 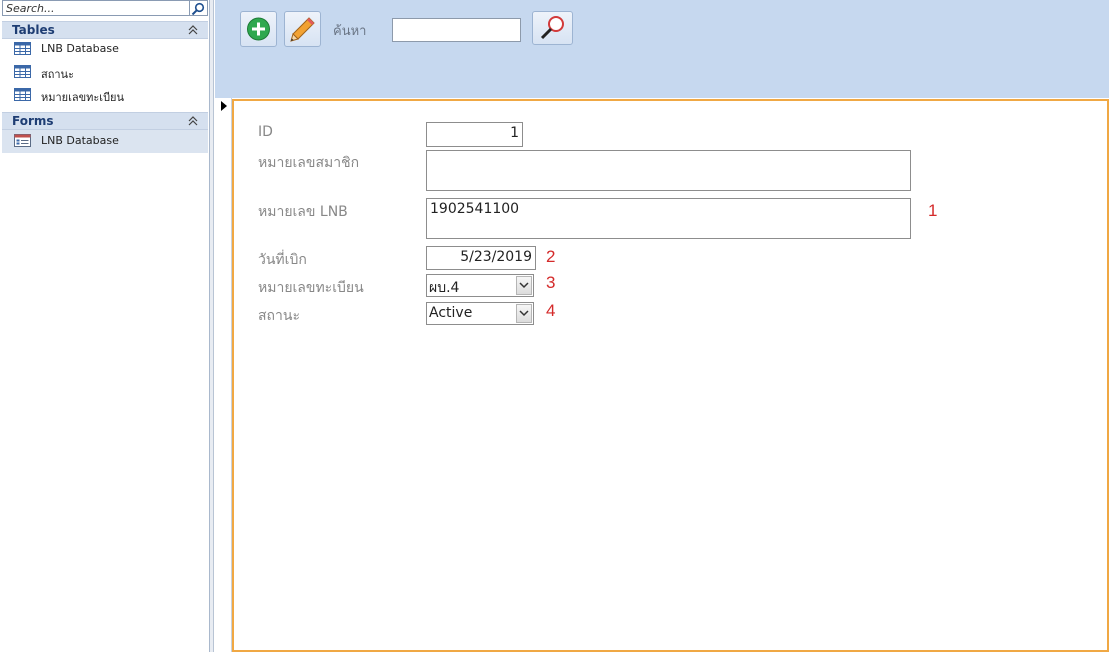 I want to click on label-member-number: หมายเลขสมาชิก, so click(x=309, y=163).